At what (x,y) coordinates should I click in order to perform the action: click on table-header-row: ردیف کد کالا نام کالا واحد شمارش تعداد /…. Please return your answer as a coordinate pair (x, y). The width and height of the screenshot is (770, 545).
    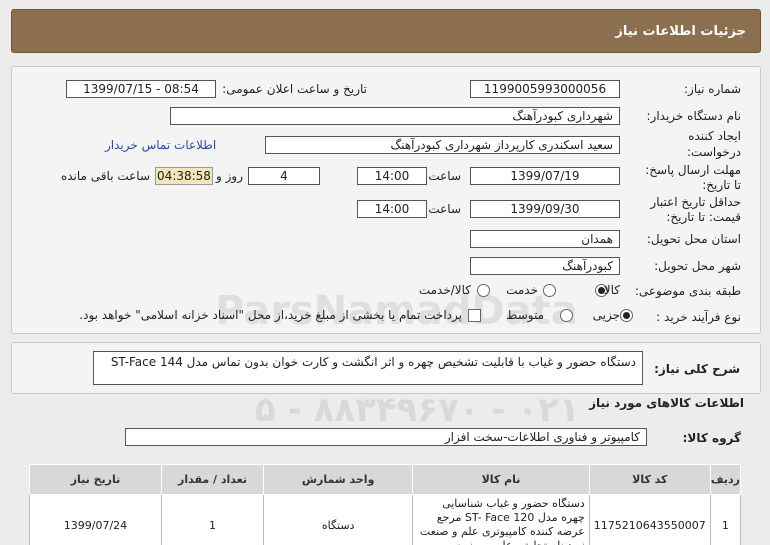
    Looking at the image, I should click on (385, 479).